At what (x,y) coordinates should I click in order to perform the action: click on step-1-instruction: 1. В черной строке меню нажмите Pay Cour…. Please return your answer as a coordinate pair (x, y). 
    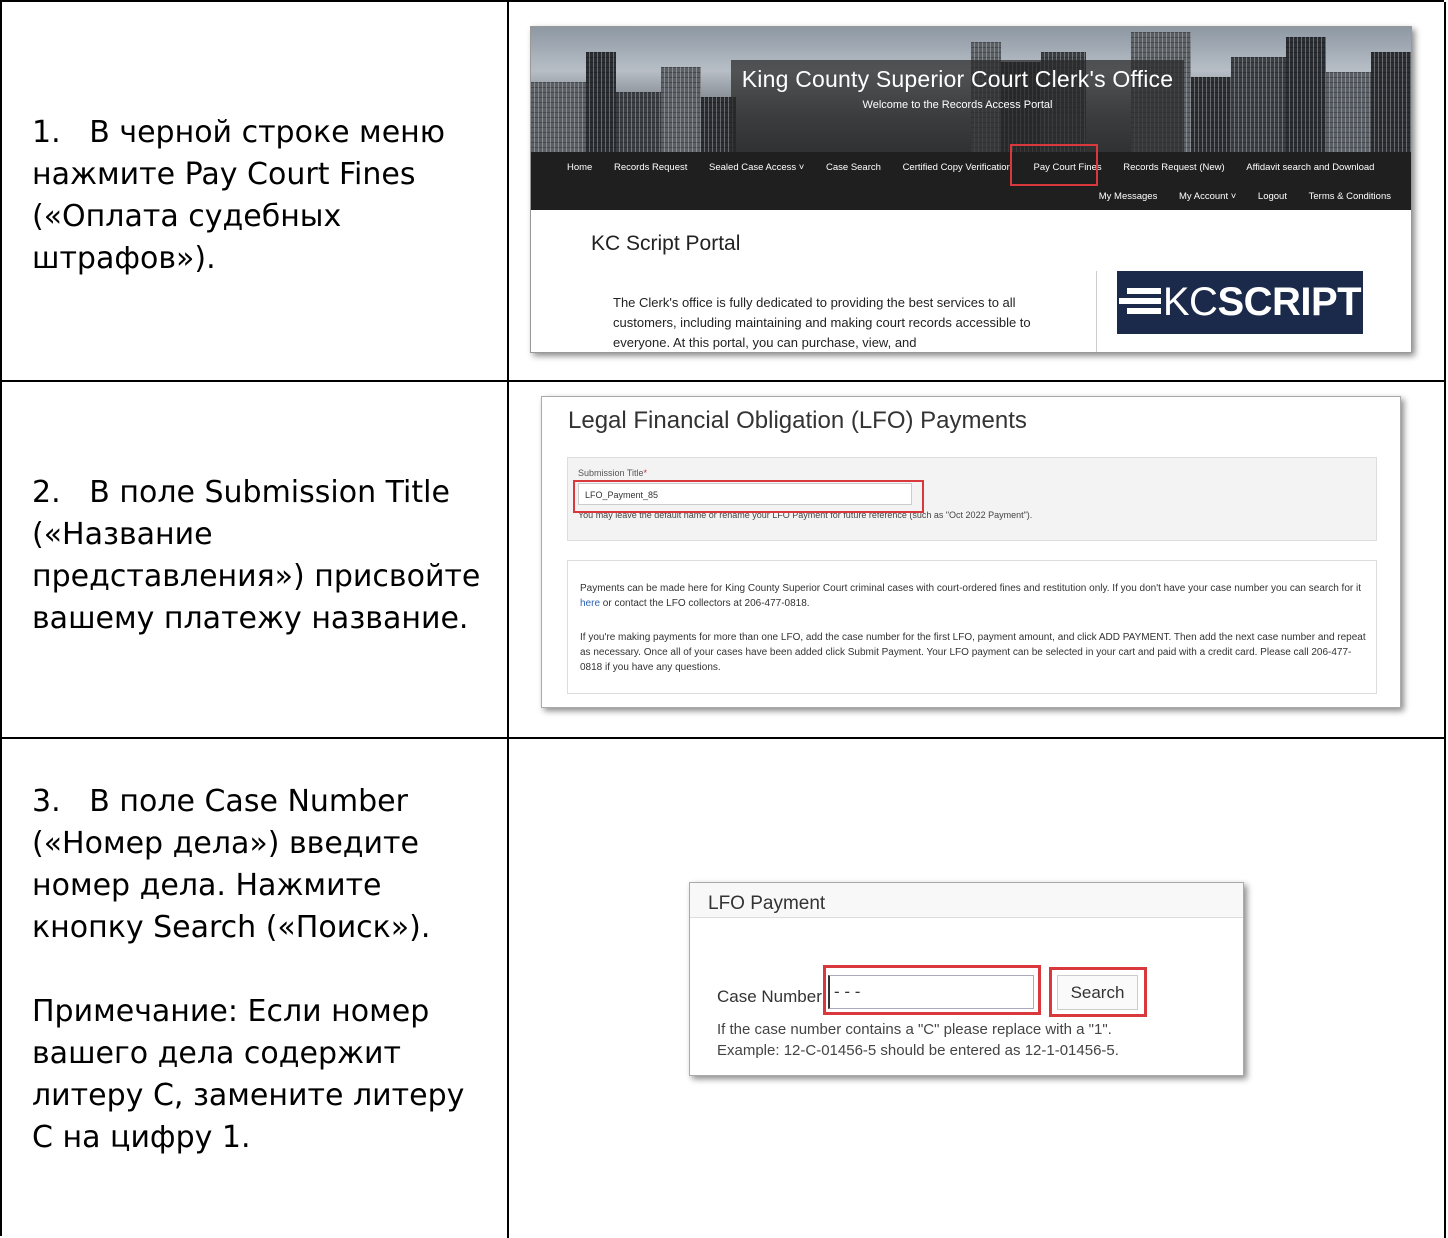
    Looking at the image, I should click on (239, 195).